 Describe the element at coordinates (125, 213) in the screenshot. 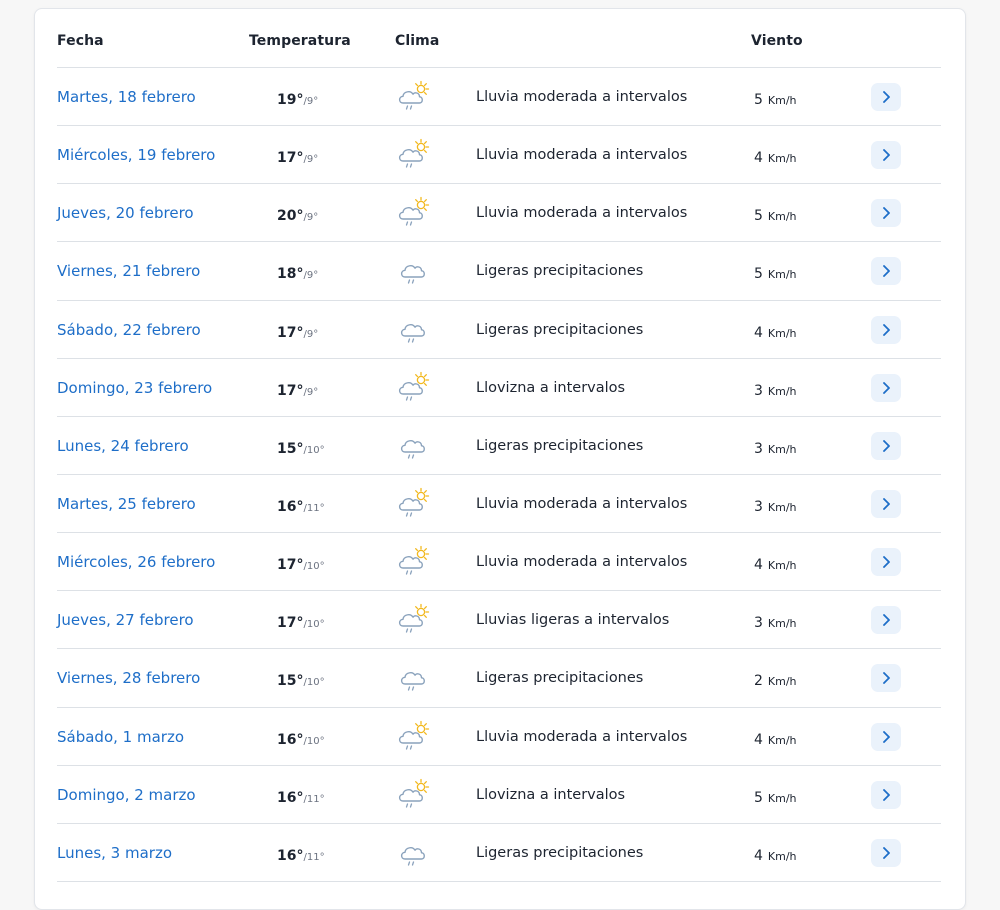

I see `day-link: Jueves, 20 febrero` at that location.